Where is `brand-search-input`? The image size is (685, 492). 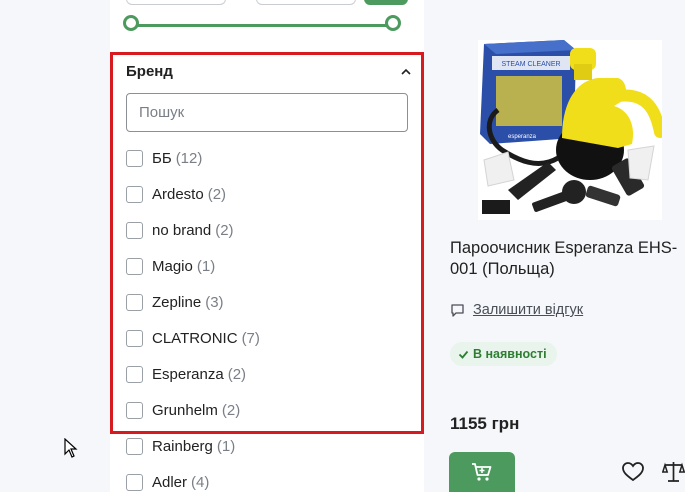 brand-search-input is located at coordinates (267, 112).